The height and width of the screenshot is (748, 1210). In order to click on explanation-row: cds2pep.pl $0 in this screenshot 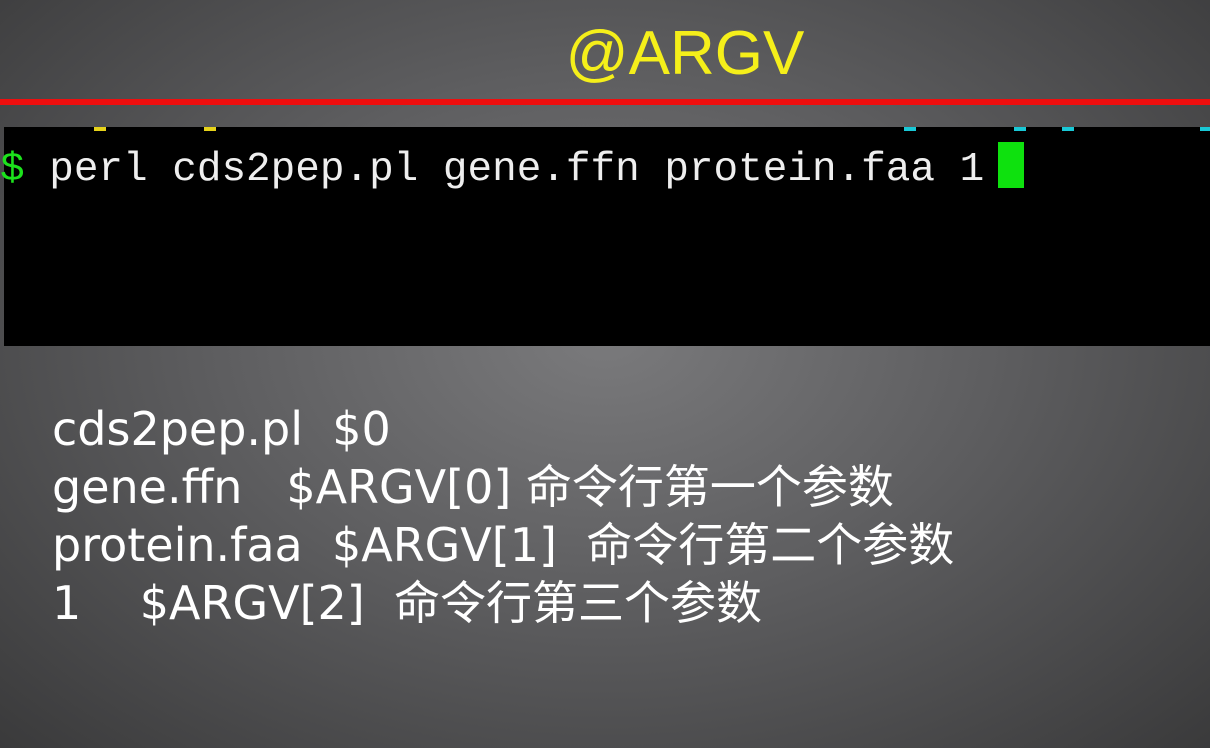, I will do `click(503, 429)`.